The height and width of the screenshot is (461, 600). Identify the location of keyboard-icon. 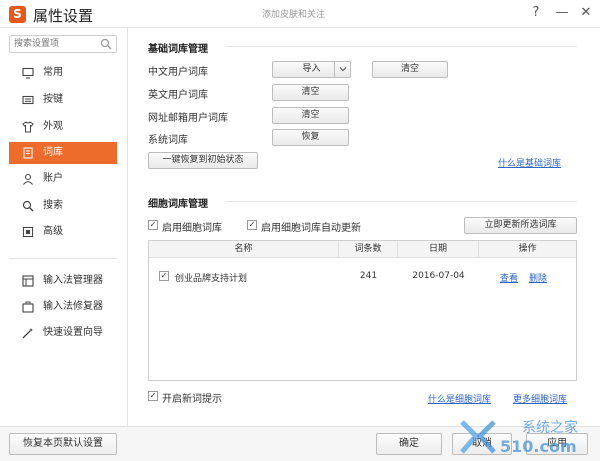
(28, 100).